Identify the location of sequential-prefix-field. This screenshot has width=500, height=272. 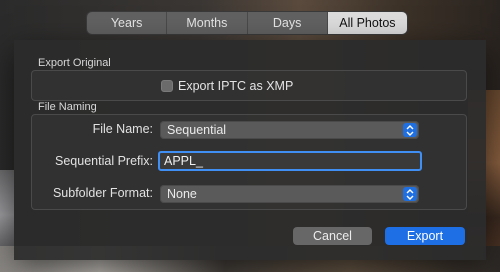
(290, 161).